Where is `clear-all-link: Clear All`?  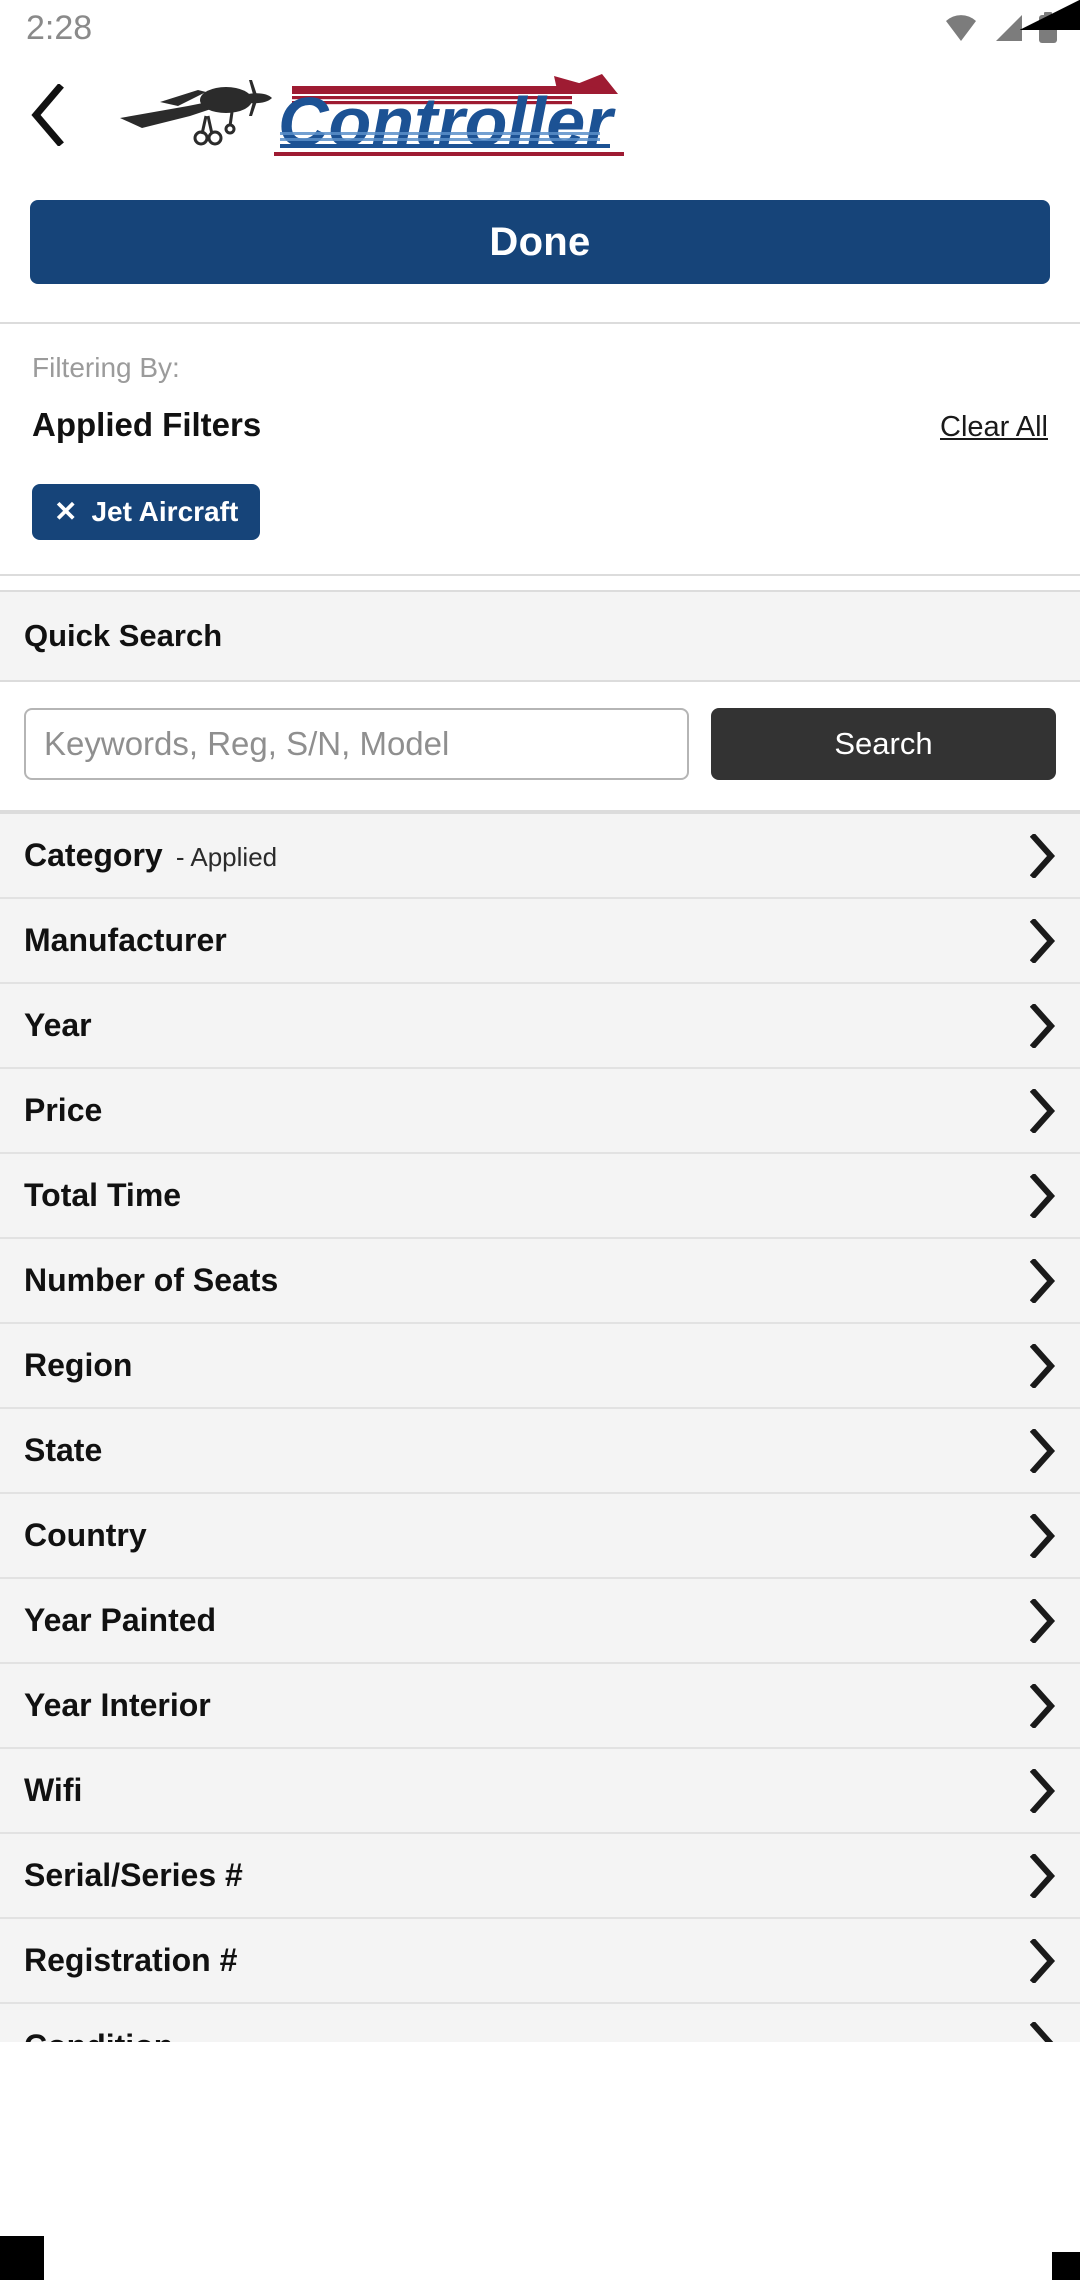 clear-all-link: Clear All is located at coordinates (994, 427).